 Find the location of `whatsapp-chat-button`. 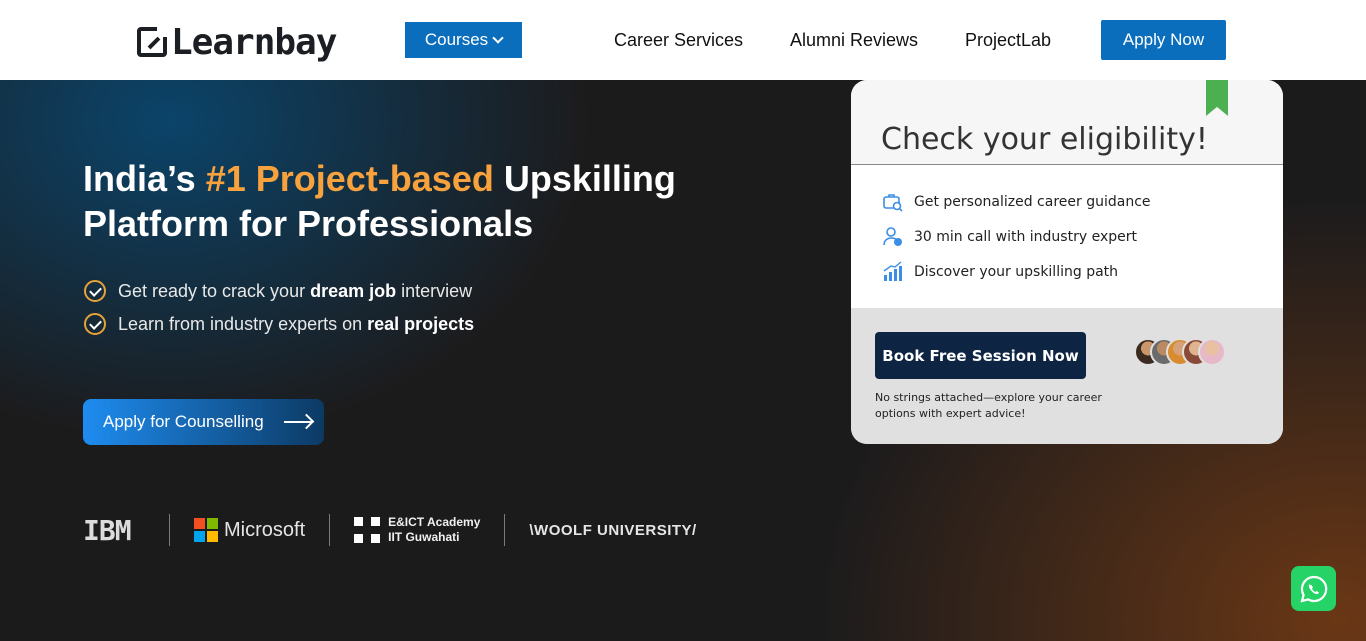

whatsapp-chat-button is located at coordinates (1313, 588).